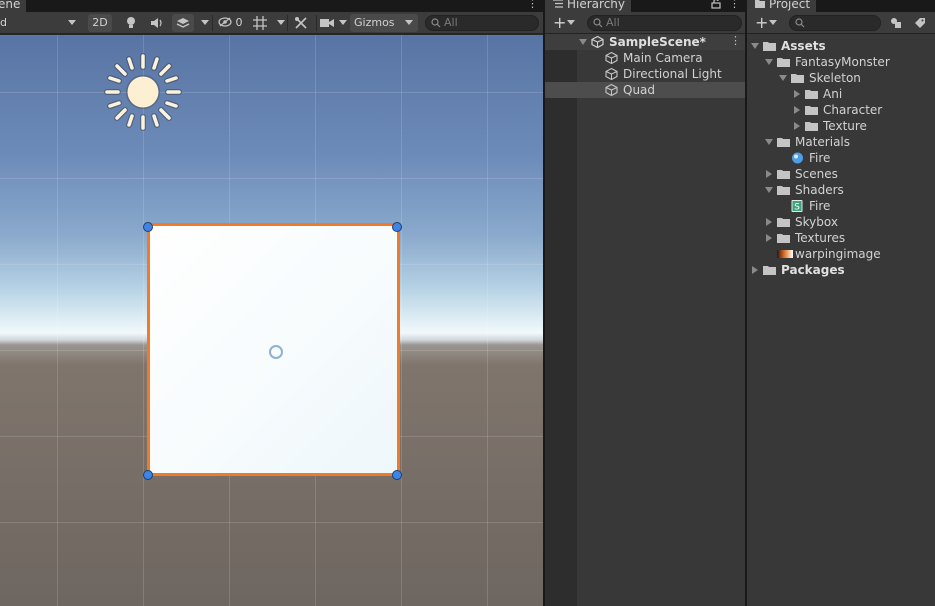 Image resolution: width=935 pixels, height=606 pixels. Describe the element at coordinates (374, 22) in the screenshot. I see `gizmos-label: Gizmos` at that location.